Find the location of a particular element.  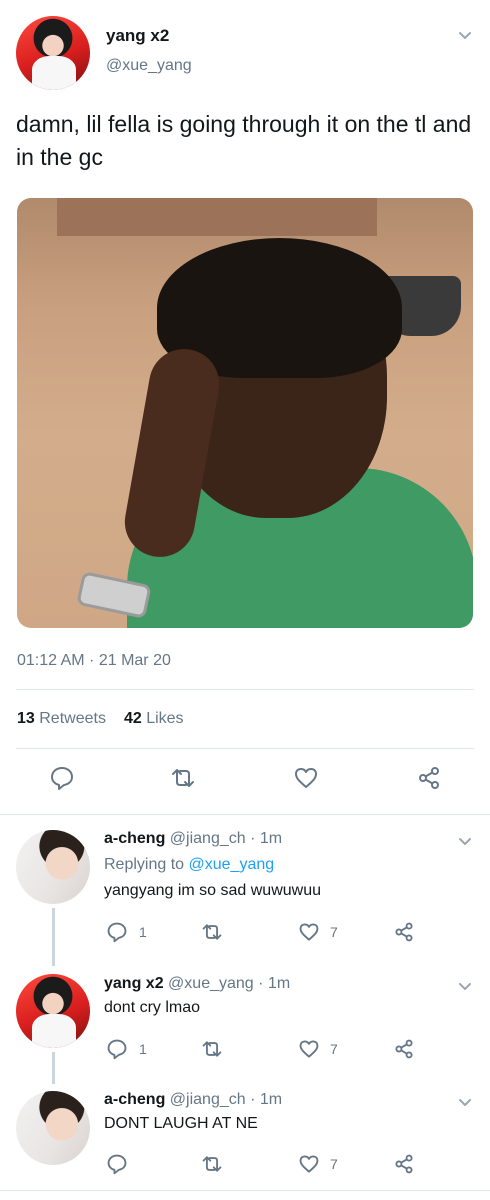

reply-header: yang x2 @xue_yang · 1m is located at coordinates (197, 984).